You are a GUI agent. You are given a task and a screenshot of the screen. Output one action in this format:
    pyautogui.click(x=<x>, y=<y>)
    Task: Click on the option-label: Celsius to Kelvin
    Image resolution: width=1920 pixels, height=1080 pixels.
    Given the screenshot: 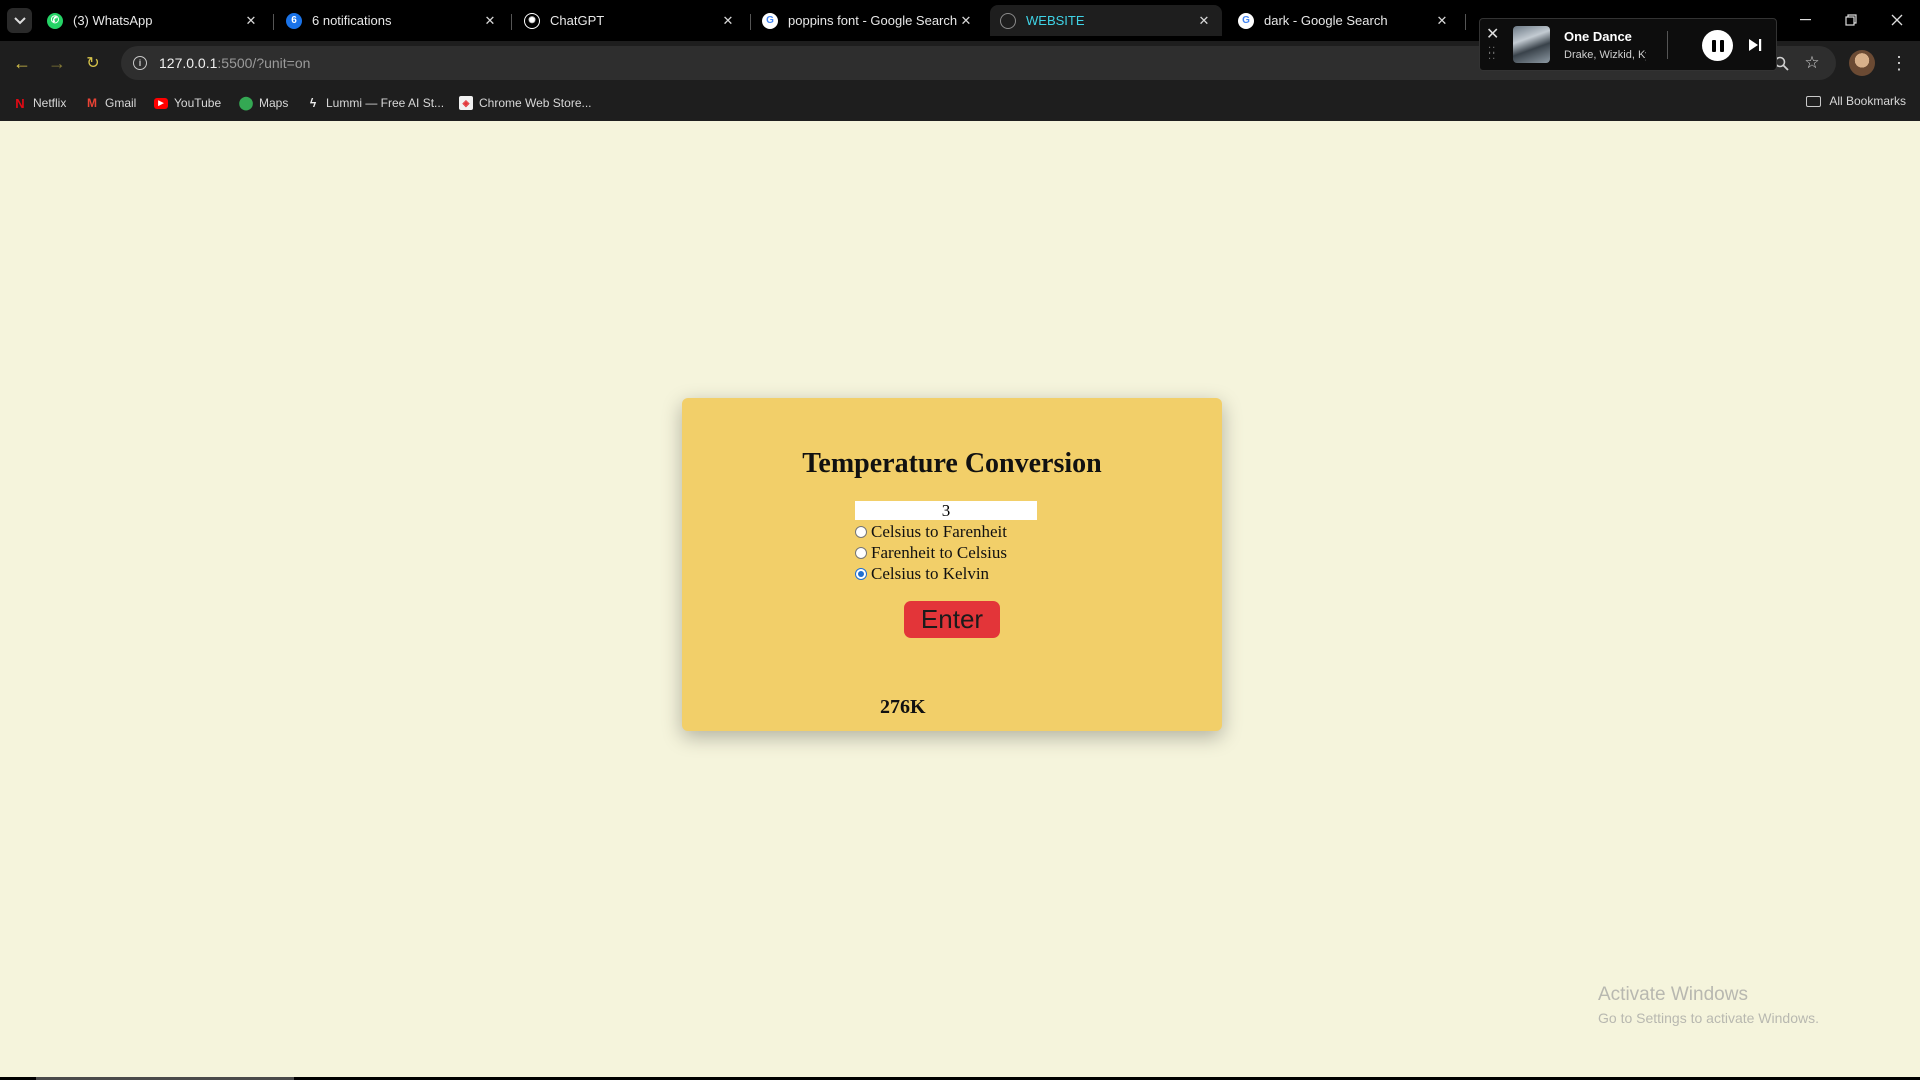 What is the action you would take?
    pyautogui.click(x=930, y=573)
    